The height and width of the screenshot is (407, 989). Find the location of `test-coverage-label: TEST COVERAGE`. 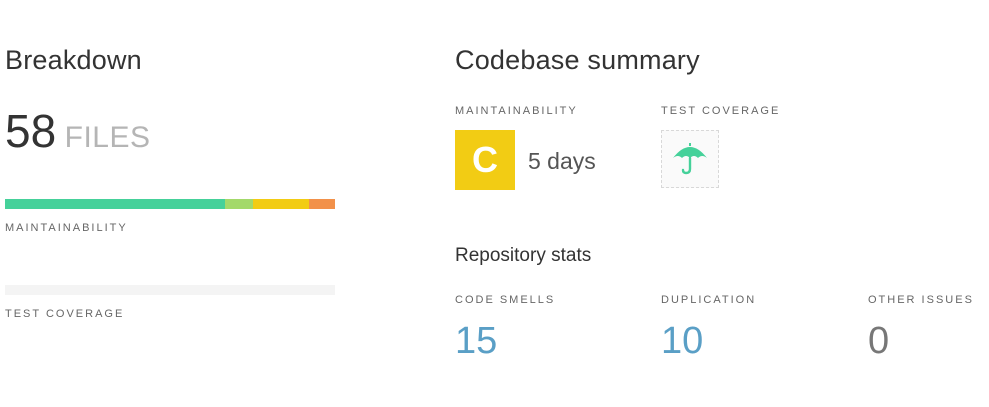

test-coverage-label: TEST COVERAGE is located at coordinates (65, 314).